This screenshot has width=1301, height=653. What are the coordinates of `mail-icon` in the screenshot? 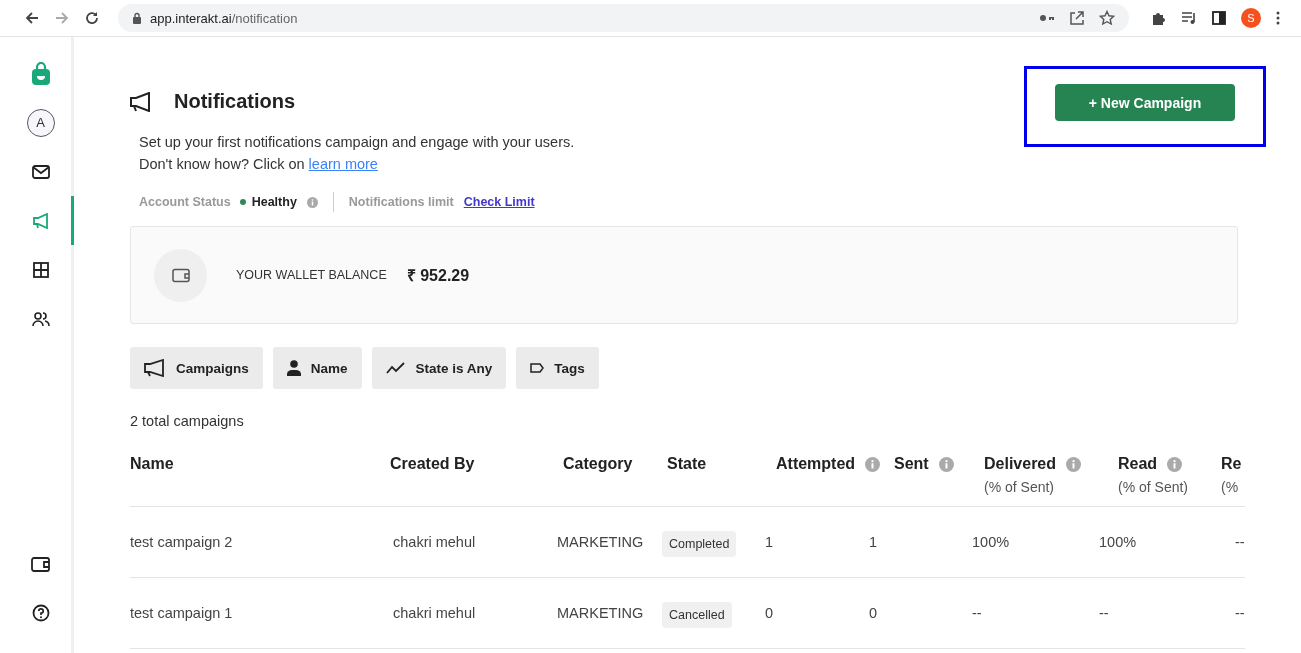 It's located at (40, 171).